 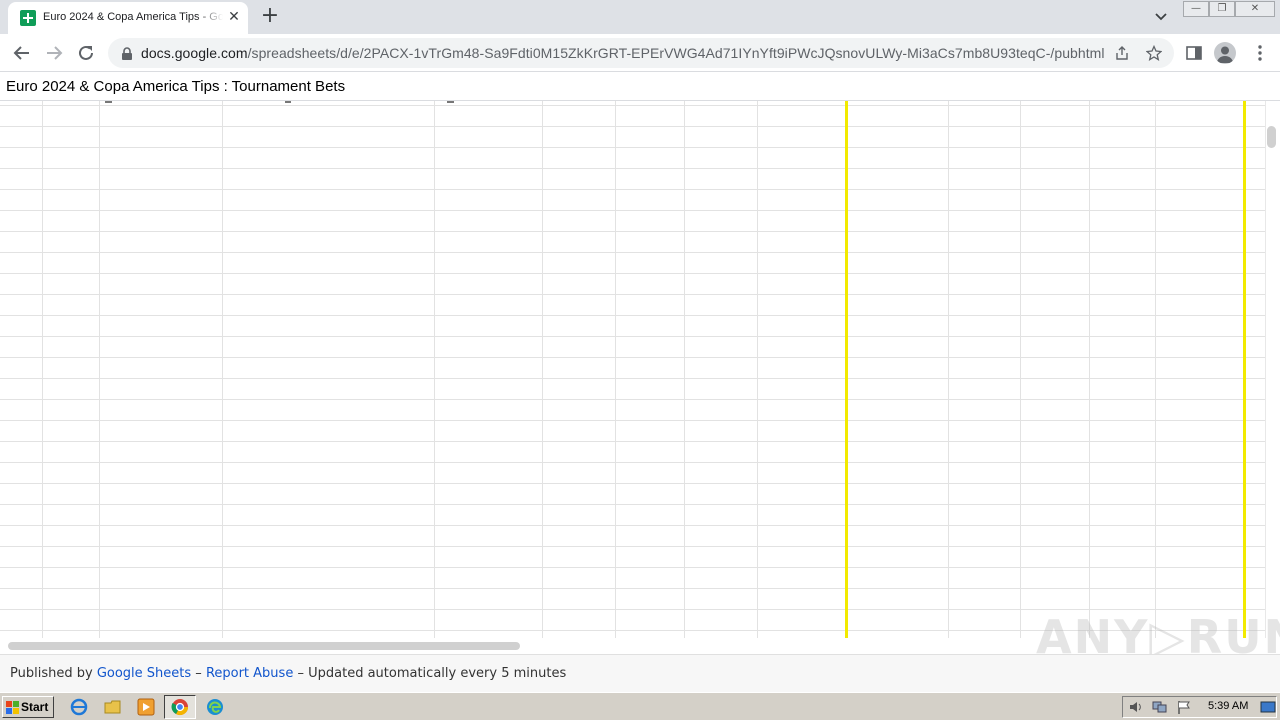 What do you see at coordinates (86, 53) in the screenshot?
I see `reload-icon` at bounding box center [86, 53].